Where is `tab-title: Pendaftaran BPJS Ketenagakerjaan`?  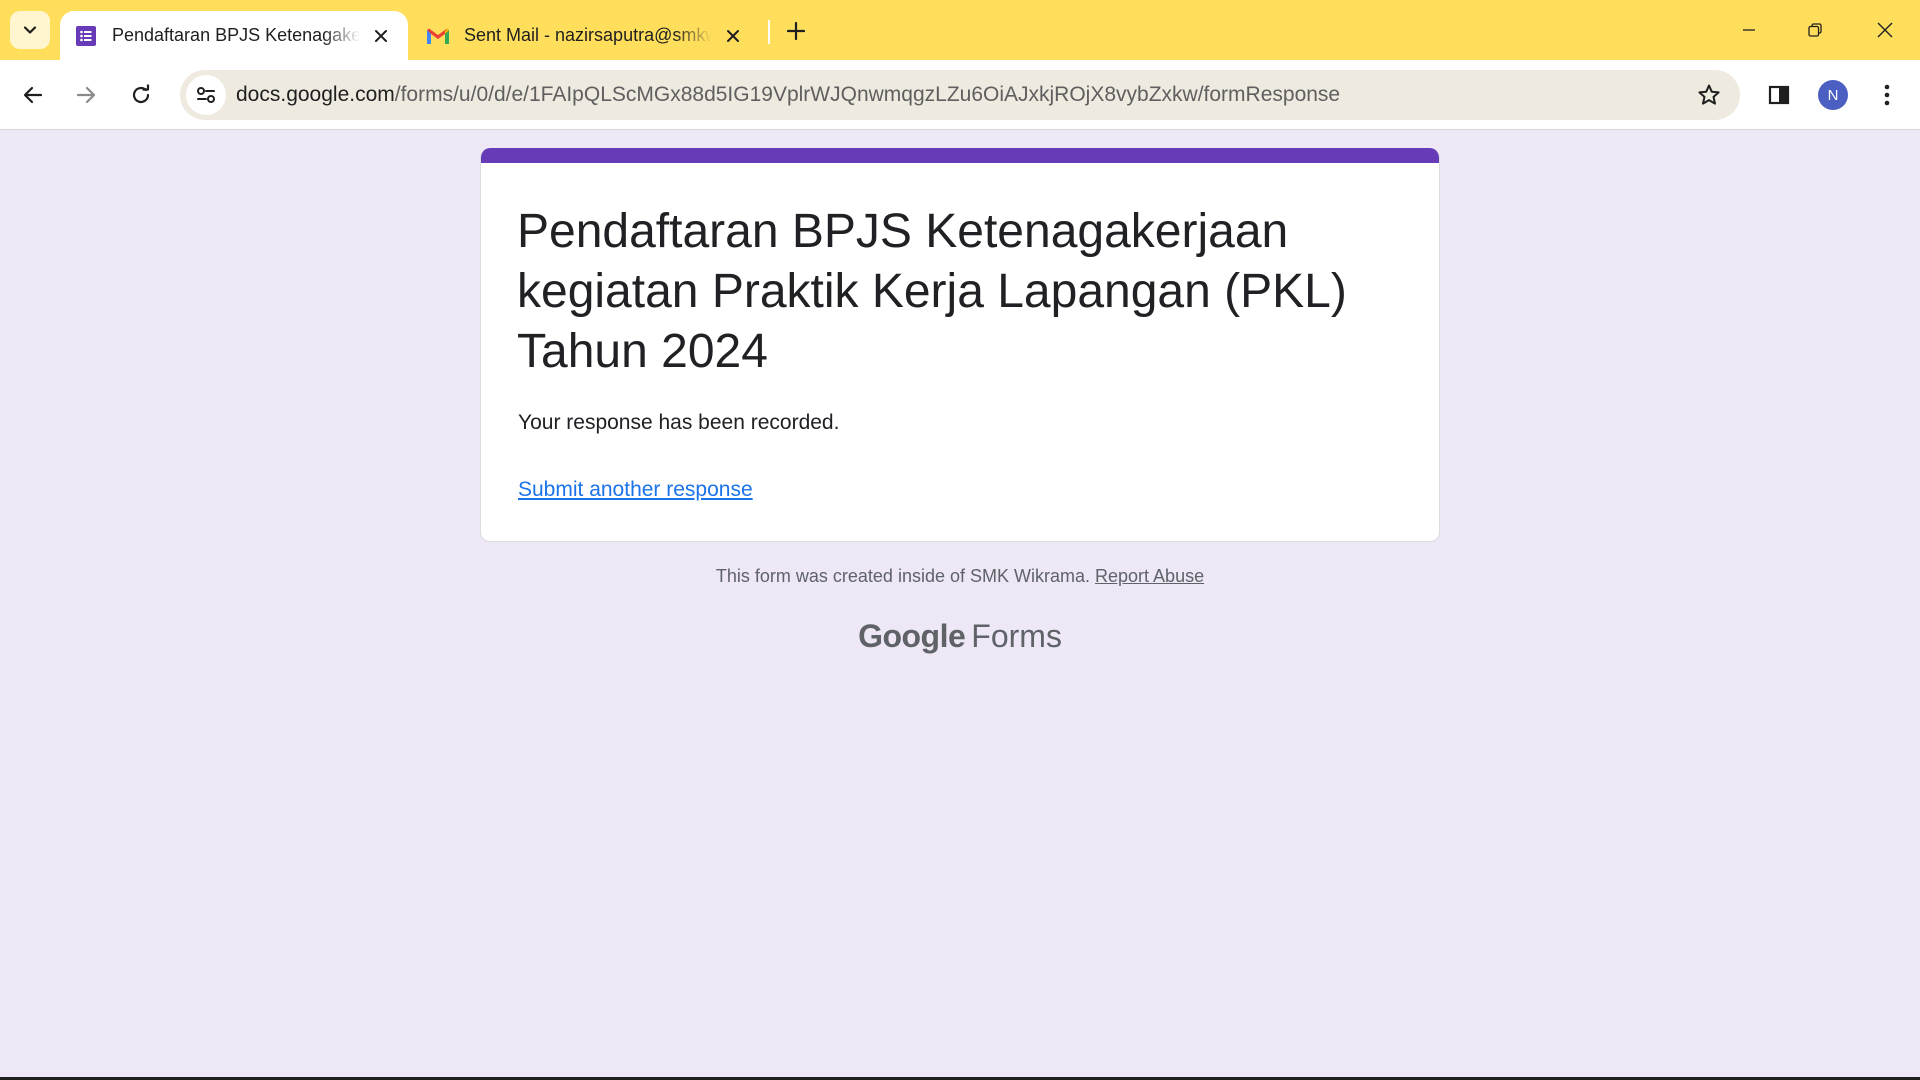
tab-title: Pendaftaran BPJS Ketenagakerjaan is located at coordinates (236, 35).